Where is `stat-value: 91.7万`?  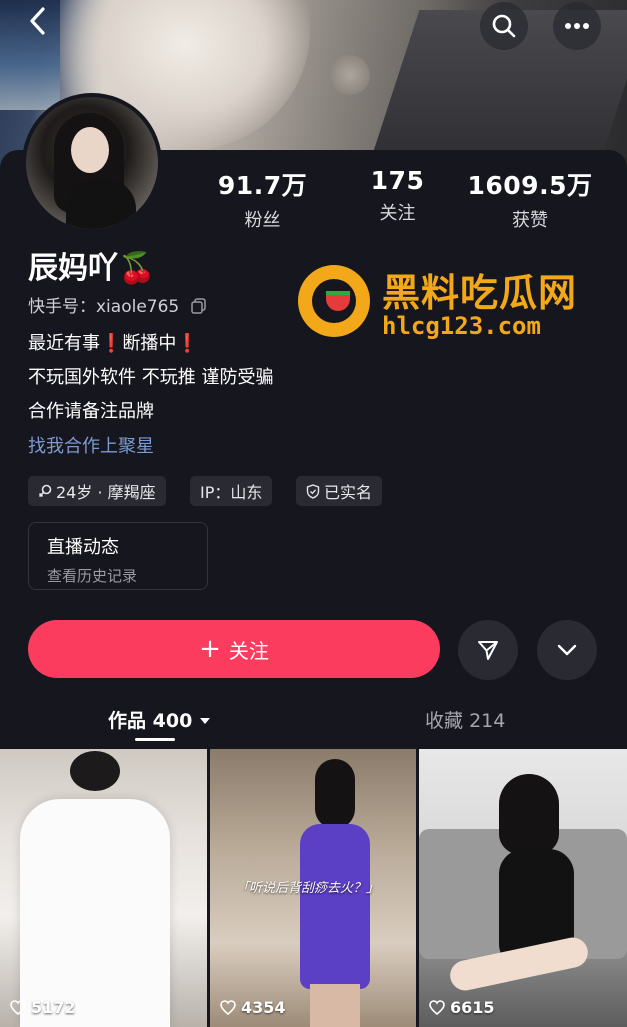 stat-value: 91.7万 is located at coordinates (262, 185).